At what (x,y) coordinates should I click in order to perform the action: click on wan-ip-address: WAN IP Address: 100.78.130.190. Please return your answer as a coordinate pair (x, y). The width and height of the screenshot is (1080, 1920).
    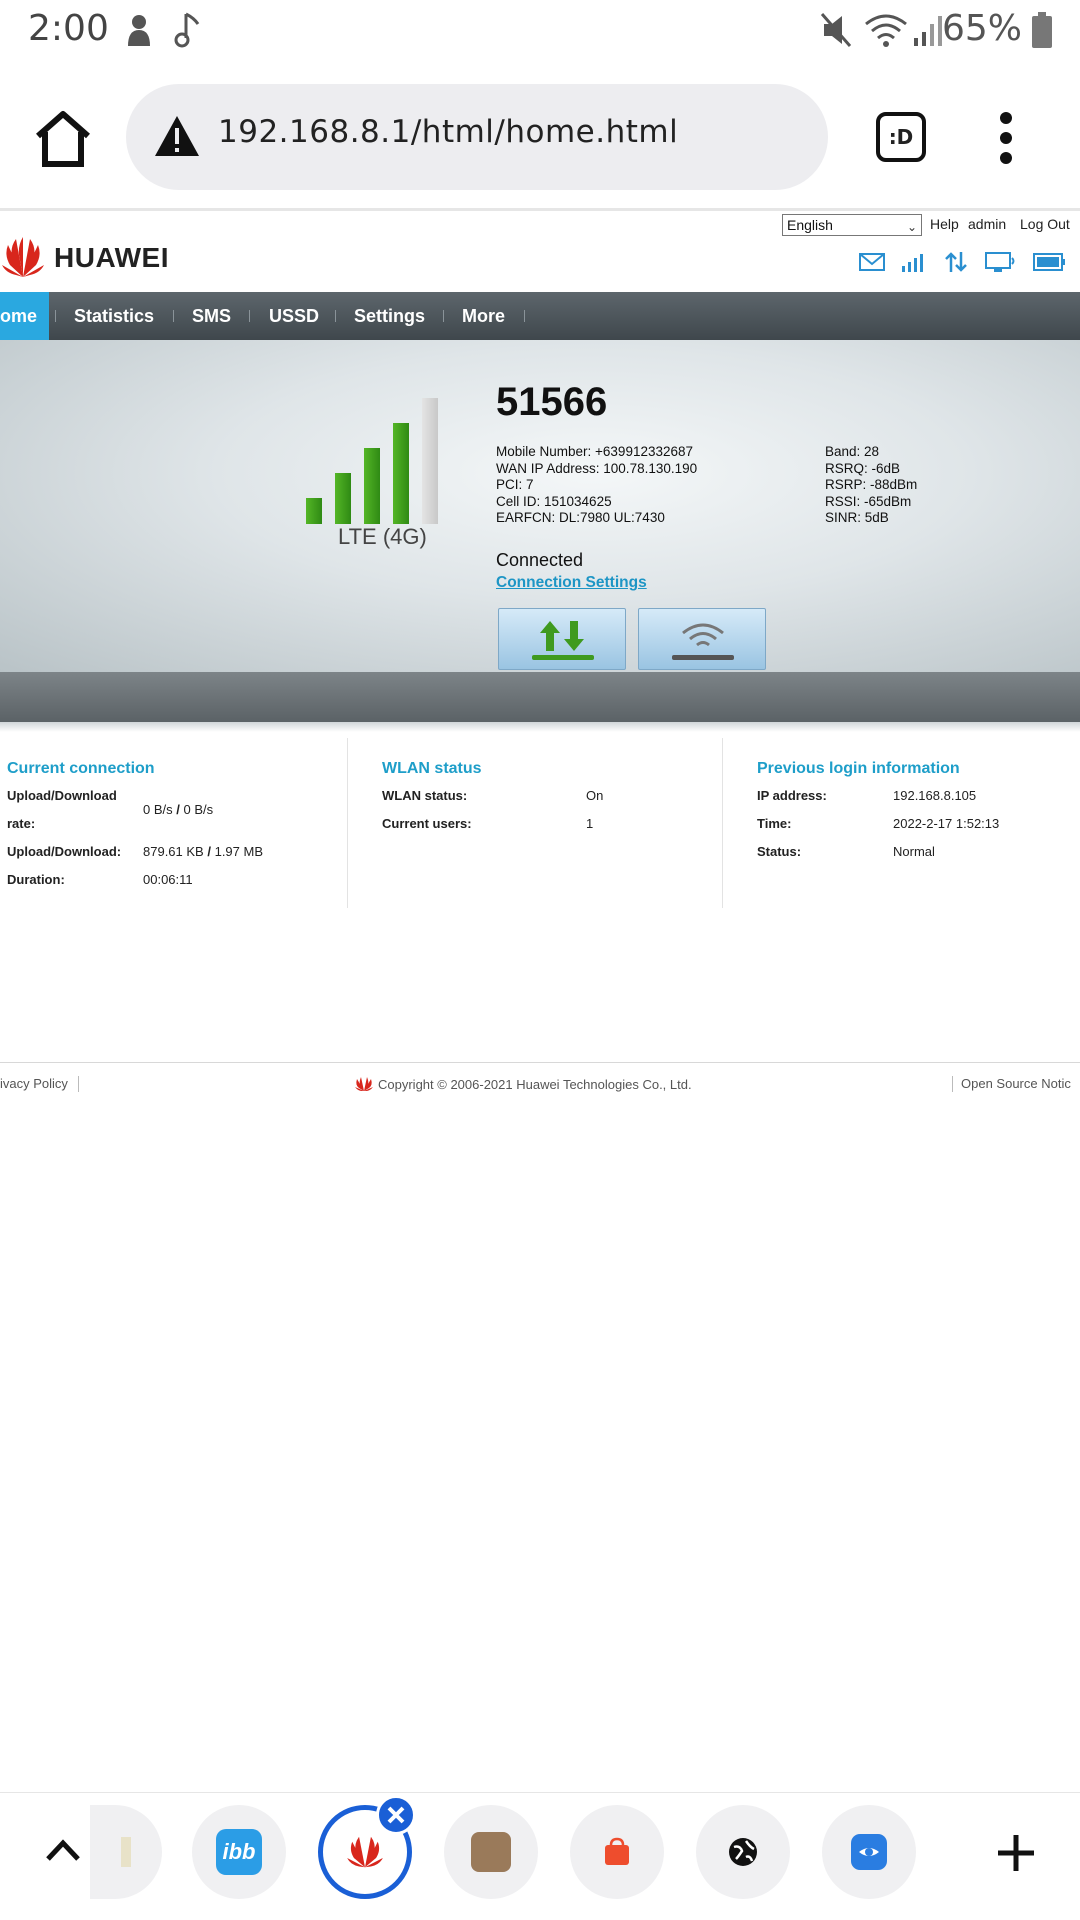
    Looking at the image, I should click on (597, 468).